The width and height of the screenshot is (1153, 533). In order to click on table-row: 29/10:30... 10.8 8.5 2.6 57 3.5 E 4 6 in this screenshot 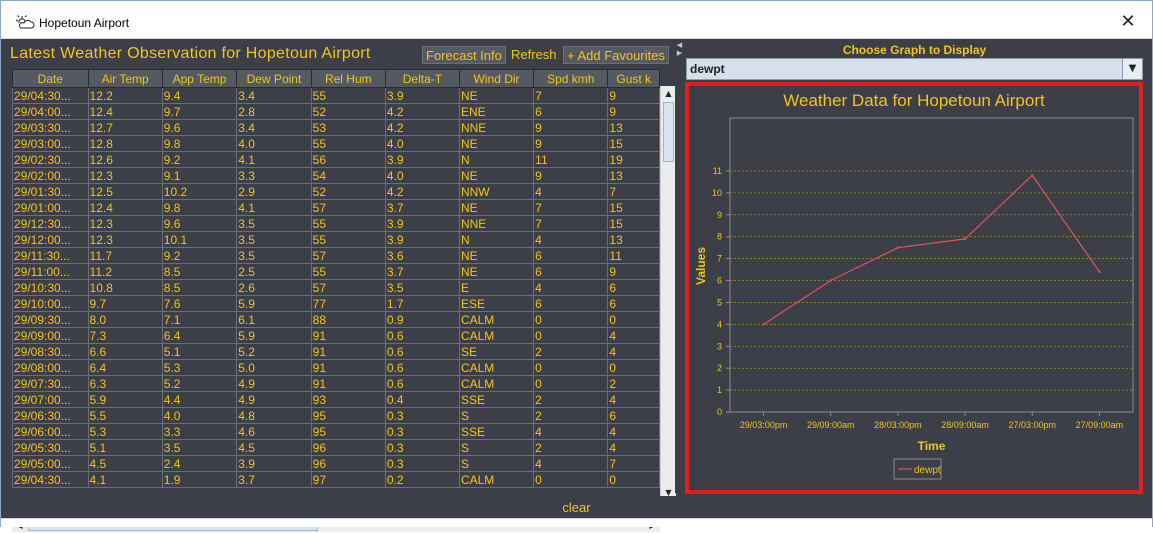, I will do `click(336, 287)`.